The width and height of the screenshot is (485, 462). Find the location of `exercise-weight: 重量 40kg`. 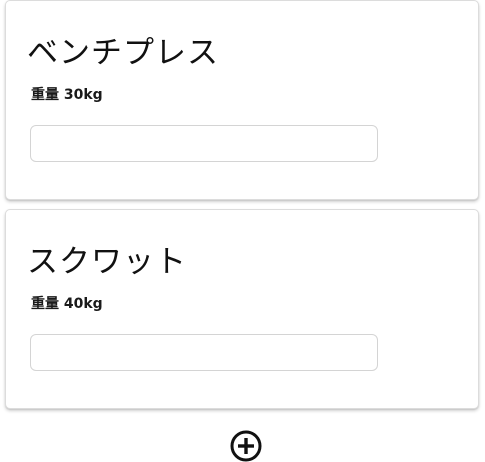

exercise-weight: 重量 40kg is located at coordinates (67, 304).